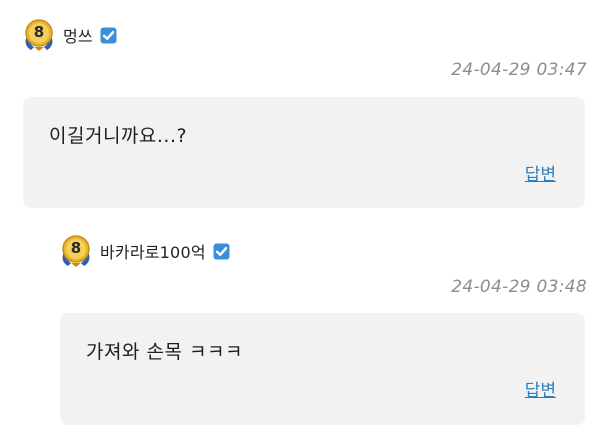  What do you see at coordinates (118, 136) in the screenshot?
I see `comment-text: 이길거니까요...?` at bounding box center [118, 136].